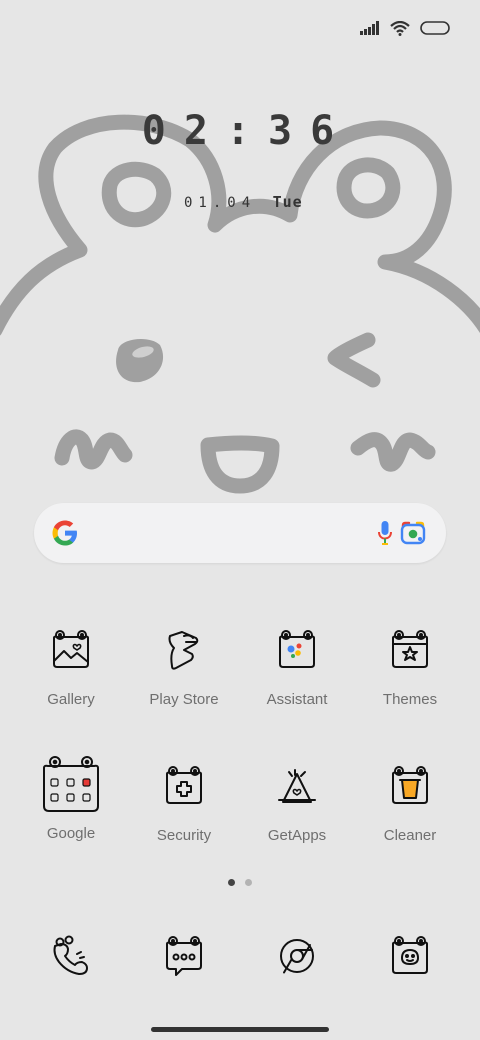 The image size is (480, 1040). I want to click on frog-gallery-icon, so click(71, 649).